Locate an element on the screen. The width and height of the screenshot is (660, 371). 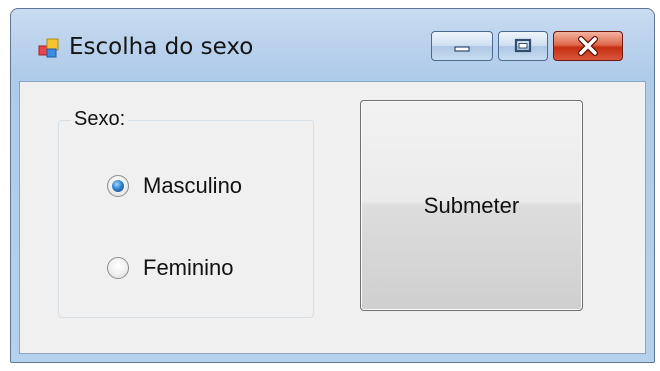
radio-label-feminino: Feminino is located at coordinates (188, 268).